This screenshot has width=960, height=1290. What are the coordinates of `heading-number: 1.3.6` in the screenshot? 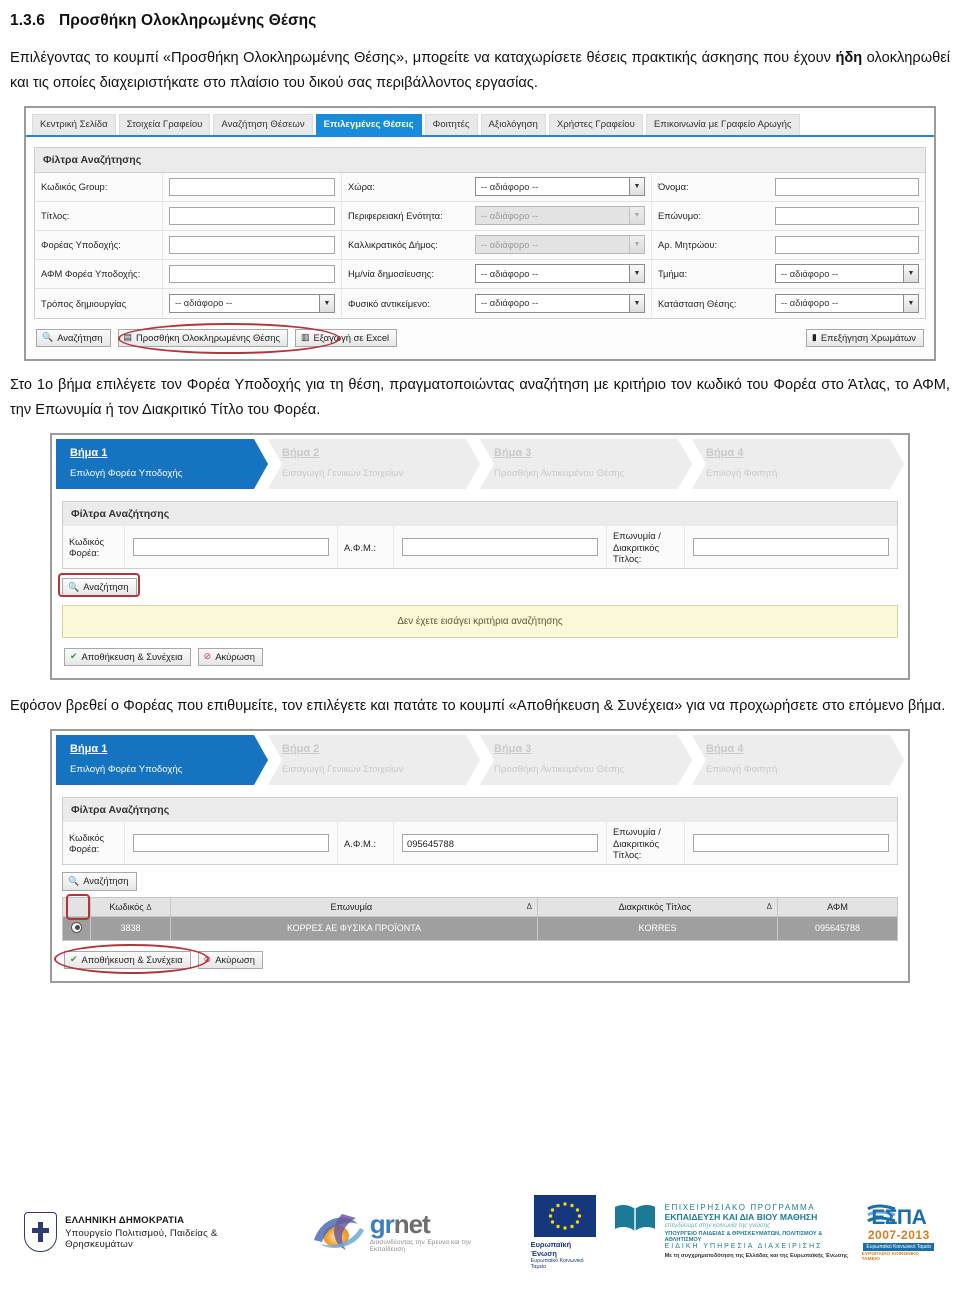 It's located at (27, 20).